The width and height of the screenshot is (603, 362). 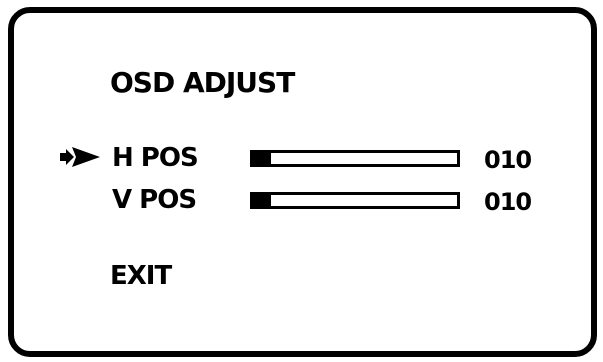 I want to click on v-pos-slider, so click(x=355, y=200).